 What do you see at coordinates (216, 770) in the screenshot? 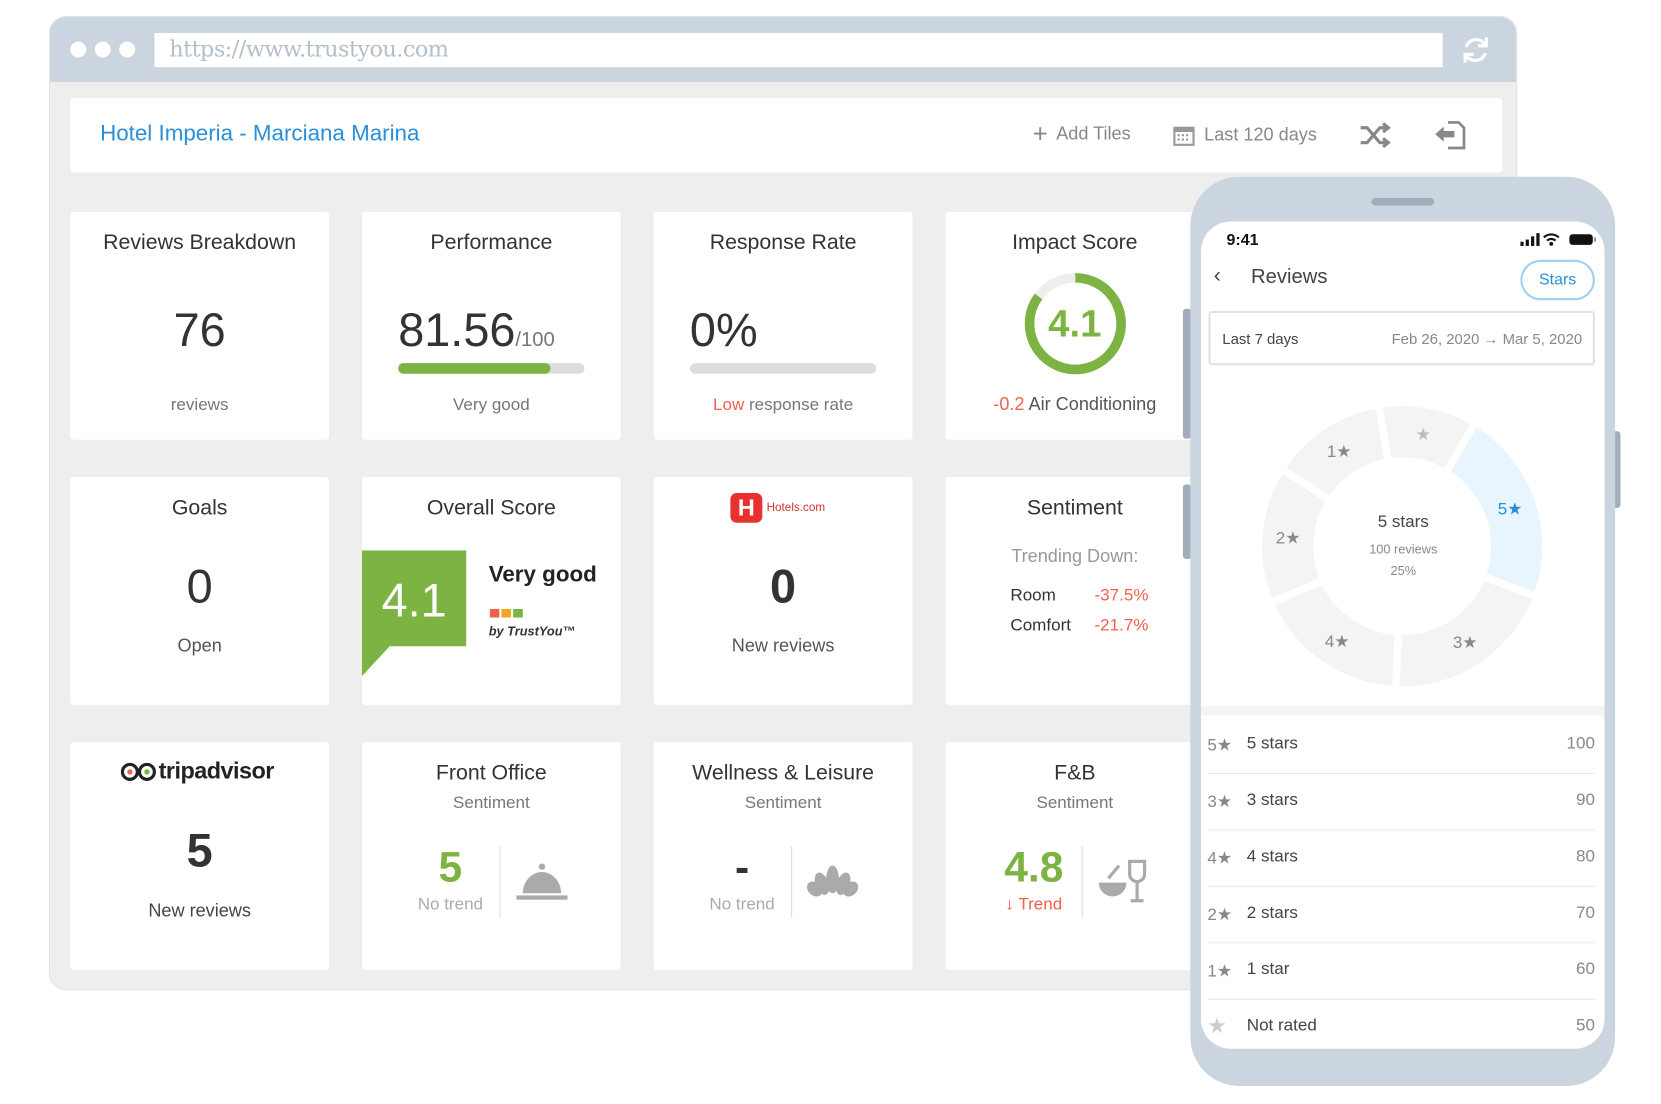
I see `tripadvisor-wordmark: tripadvisor` at bounding box center [216, 770].